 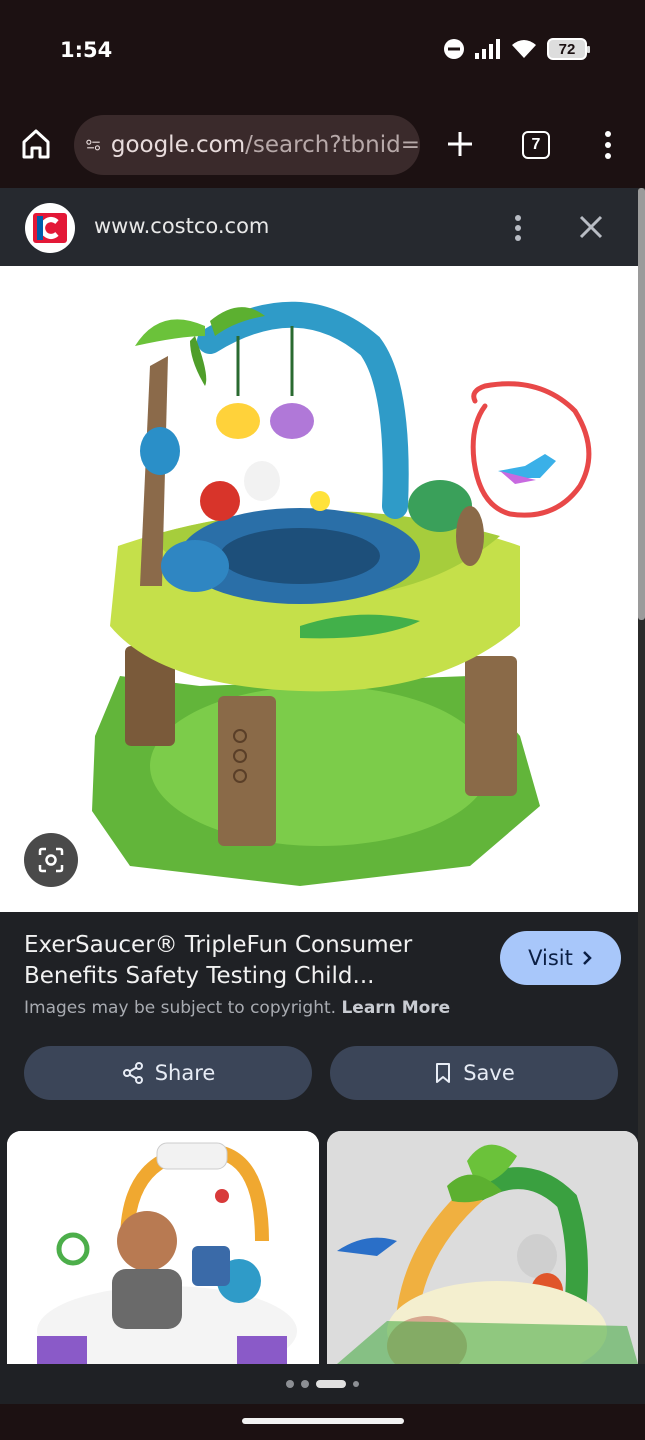 I want to click on url-text: google.com/search?tbnid=, so click(x=265, y=145).